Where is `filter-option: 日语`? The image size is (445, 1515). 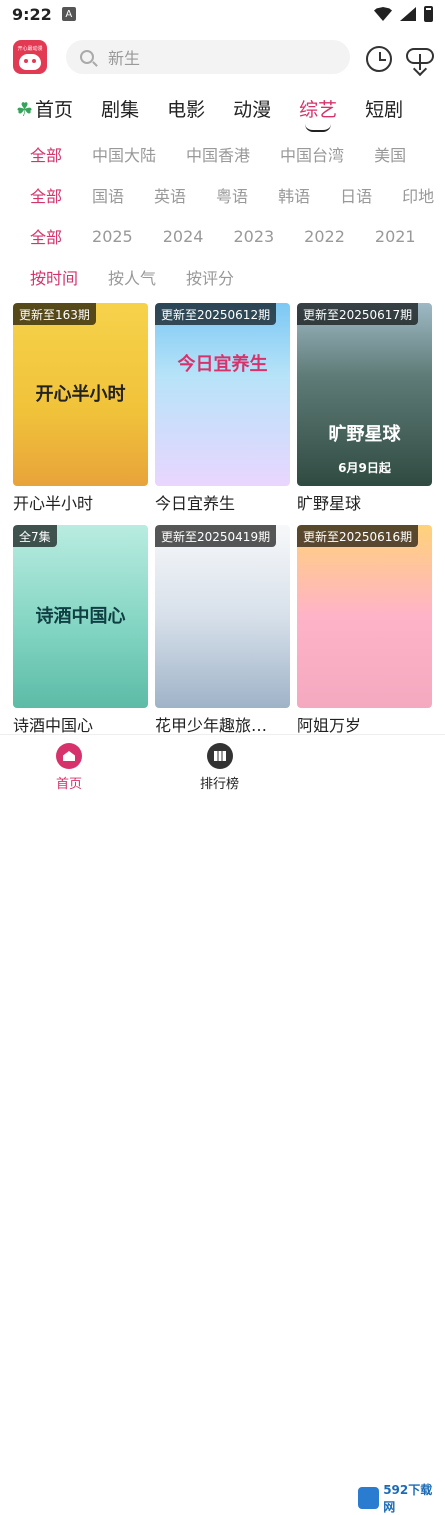 filter-option: 日语 is located at coordinates (356, 195).